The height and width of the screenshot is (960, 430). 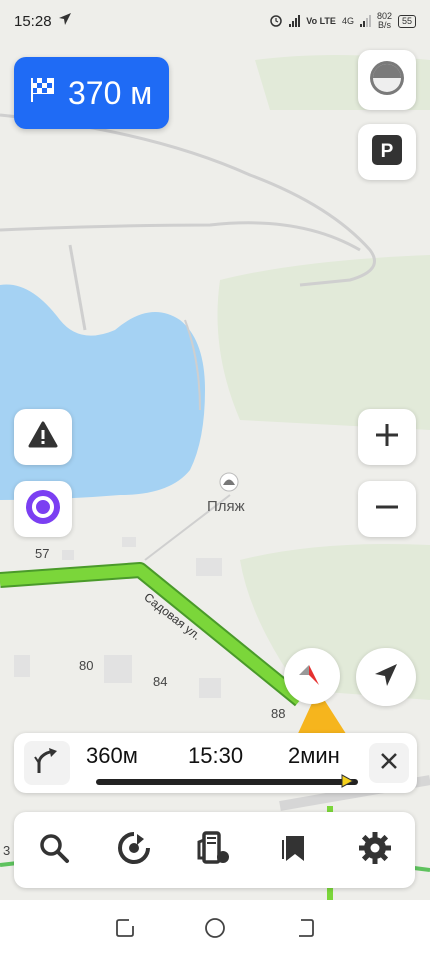 I want to click on battery-indicator: 55, so click(x=406, y=21).